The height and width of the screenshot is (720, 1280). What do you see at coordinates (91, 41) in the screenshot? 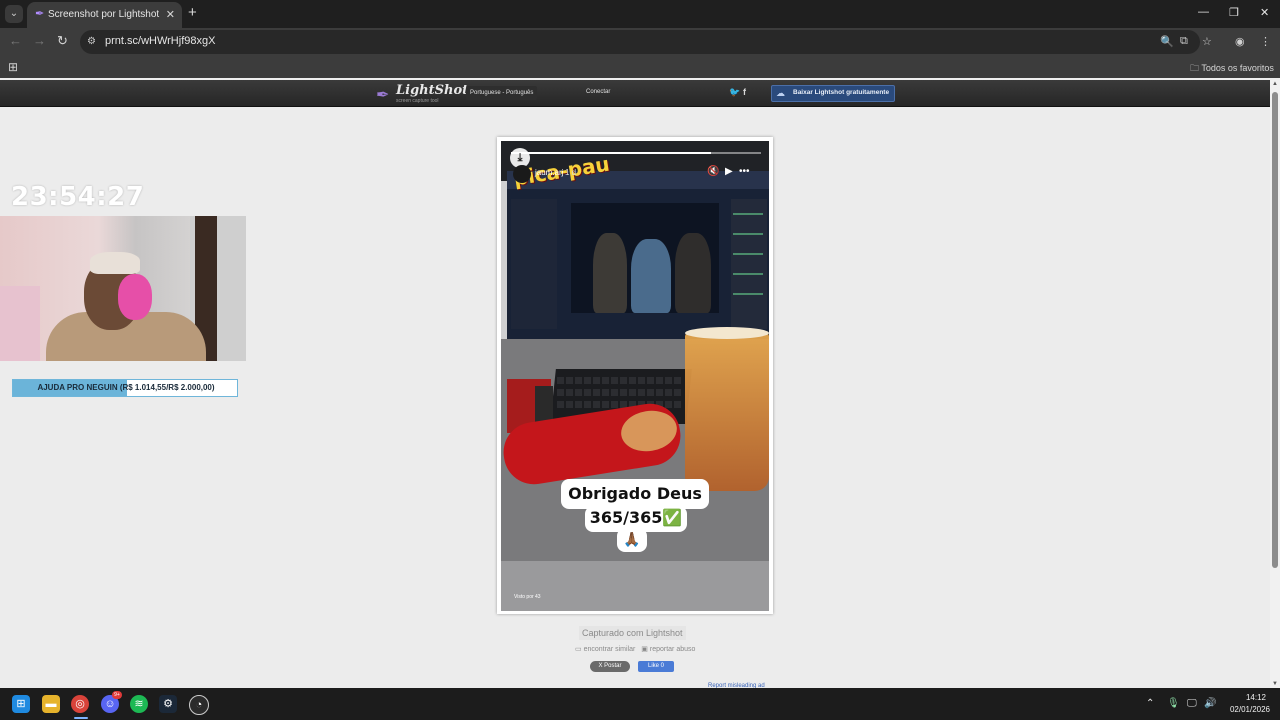
I see `site-info-icon: ⚙` at bounding box center [91, 41].